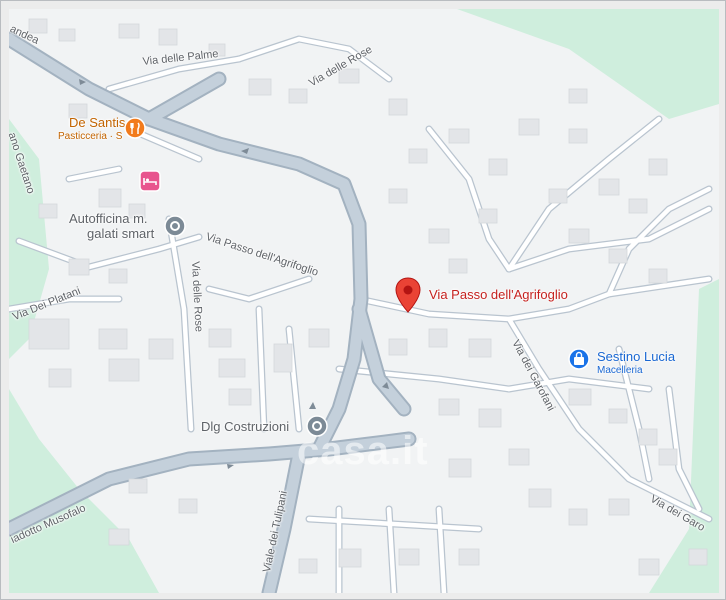 Image resolution: width=726 pixels, height=600 pixels. I want to click on restaurant-icon, so click(135, 128).